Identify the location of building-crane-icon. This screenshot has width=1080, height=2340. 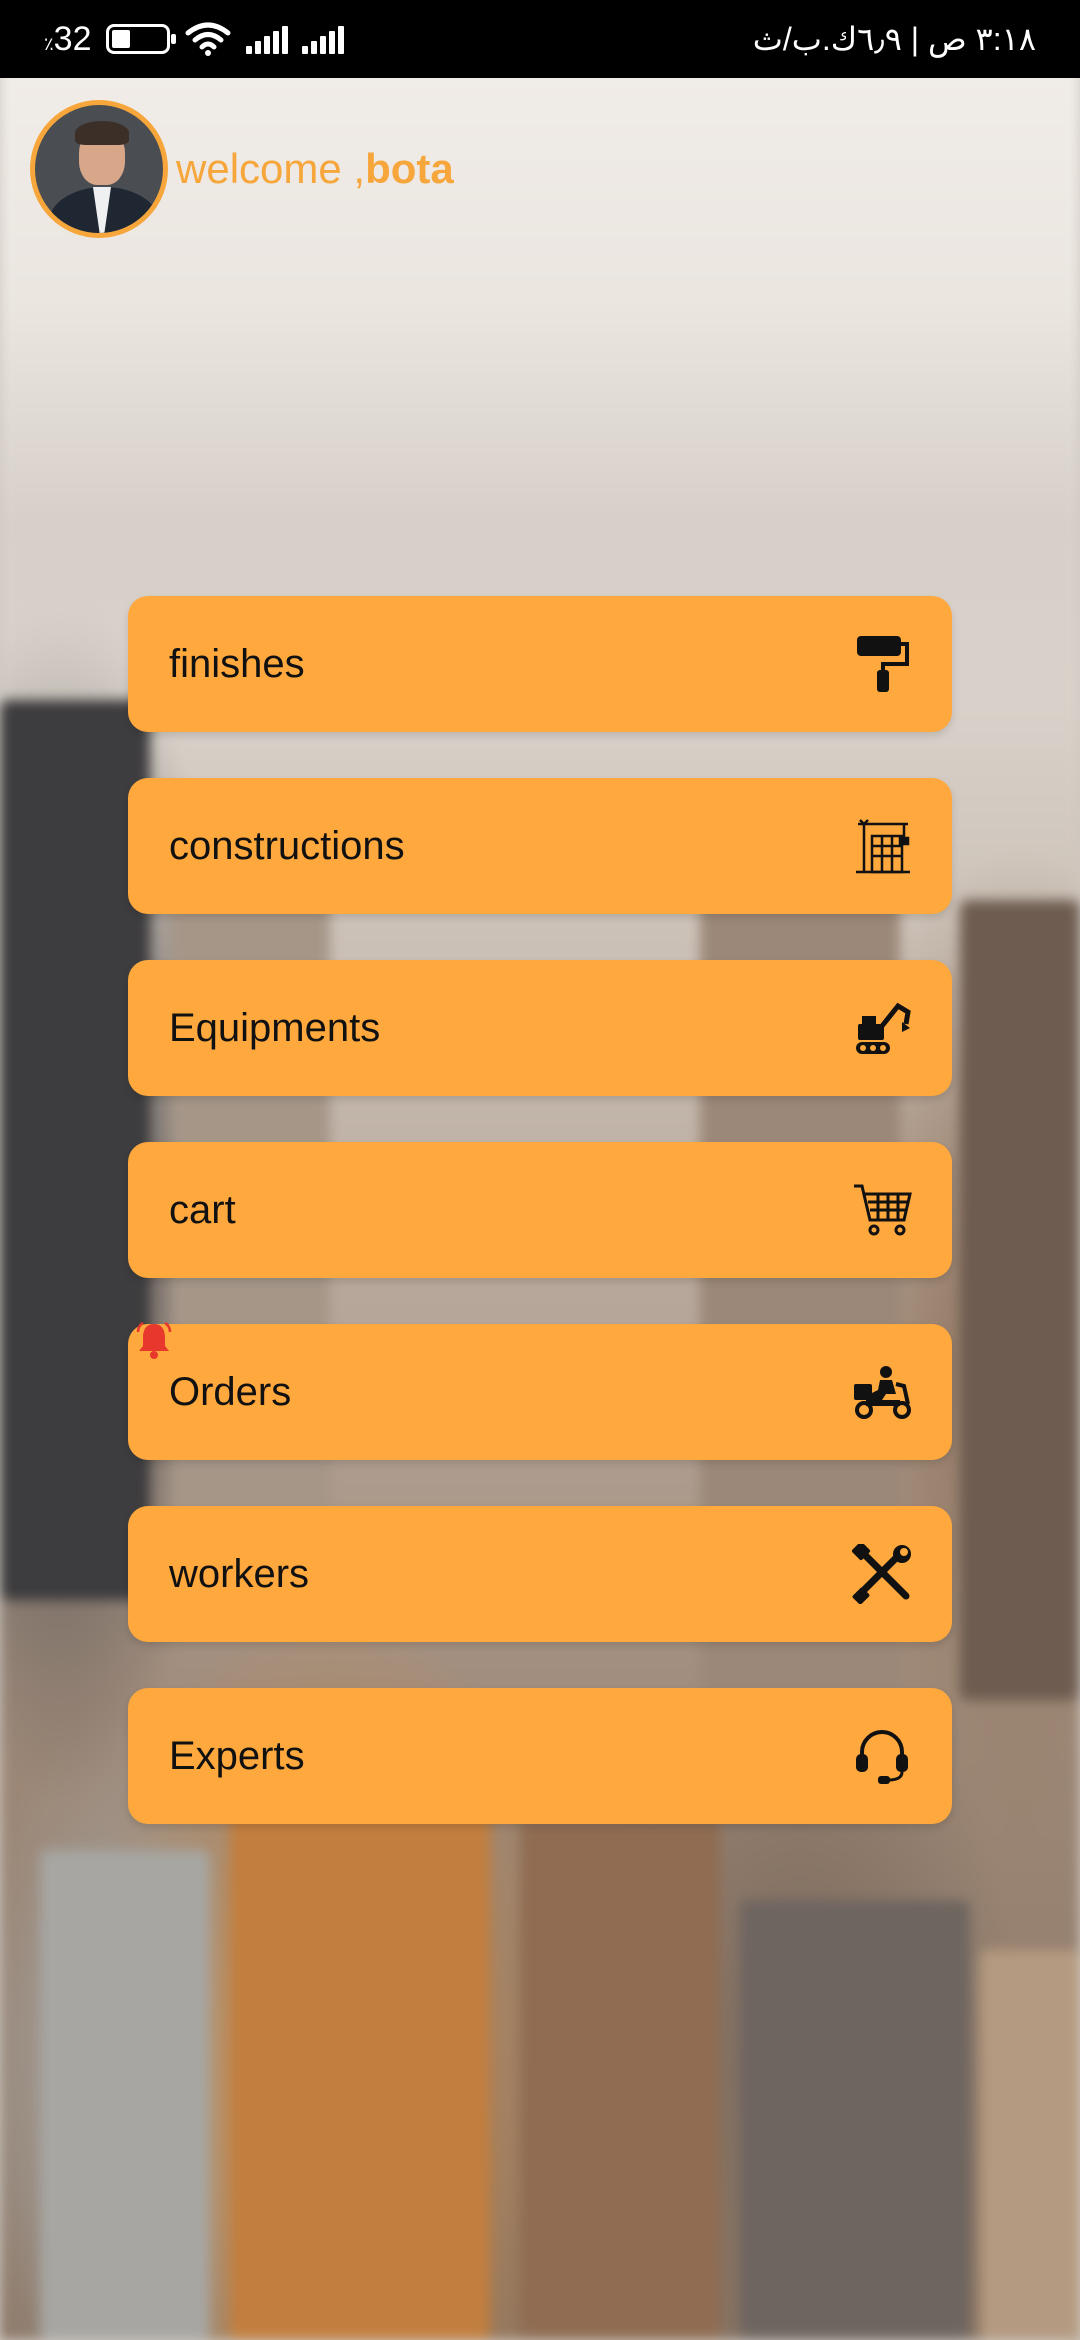
(882, 846).